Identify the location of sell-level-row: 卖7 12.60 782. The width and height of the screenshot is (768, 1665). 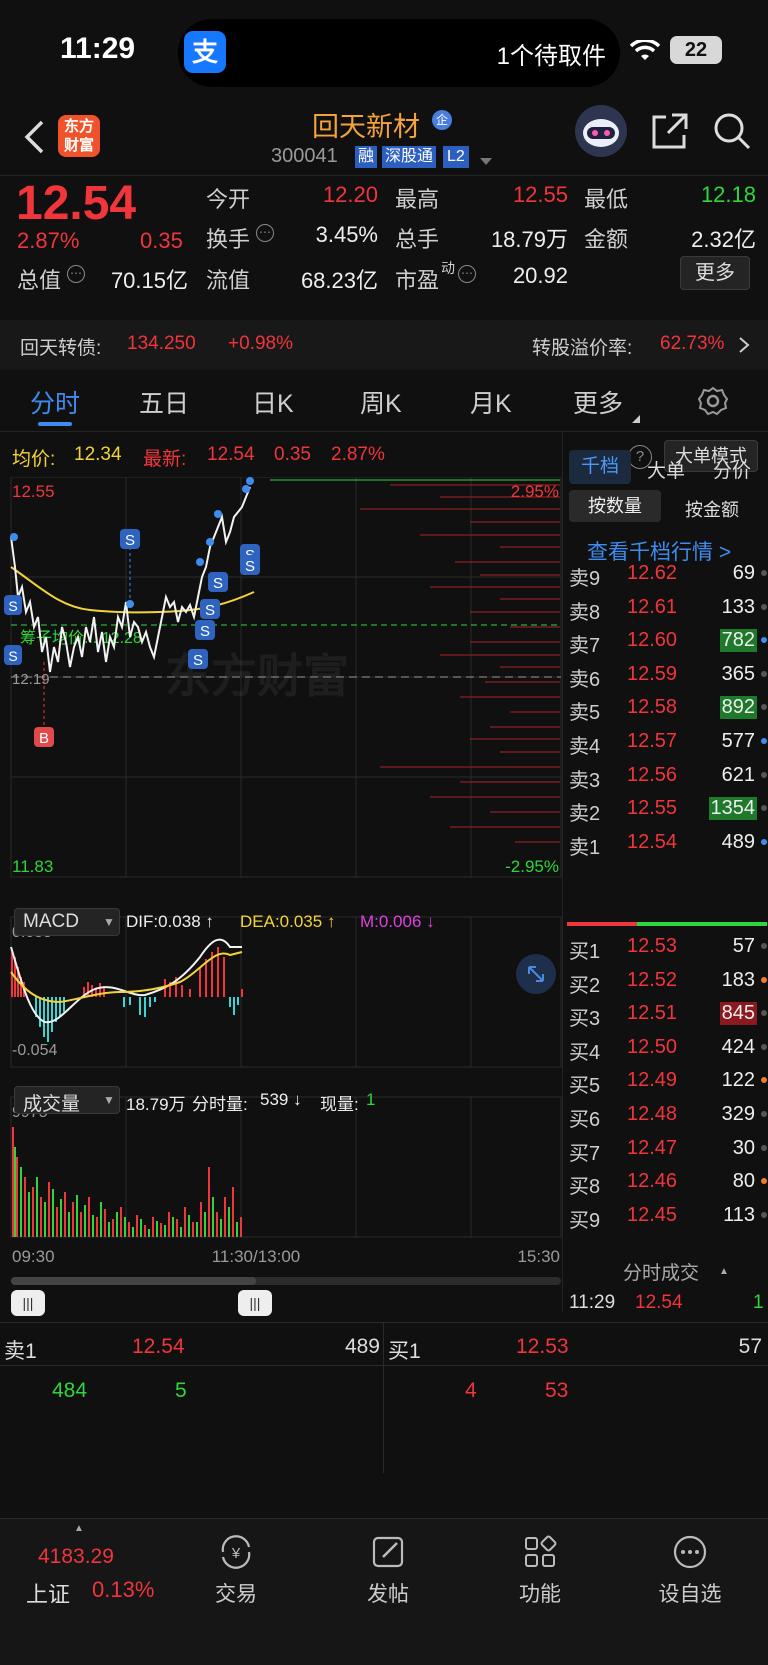
(665, 642).